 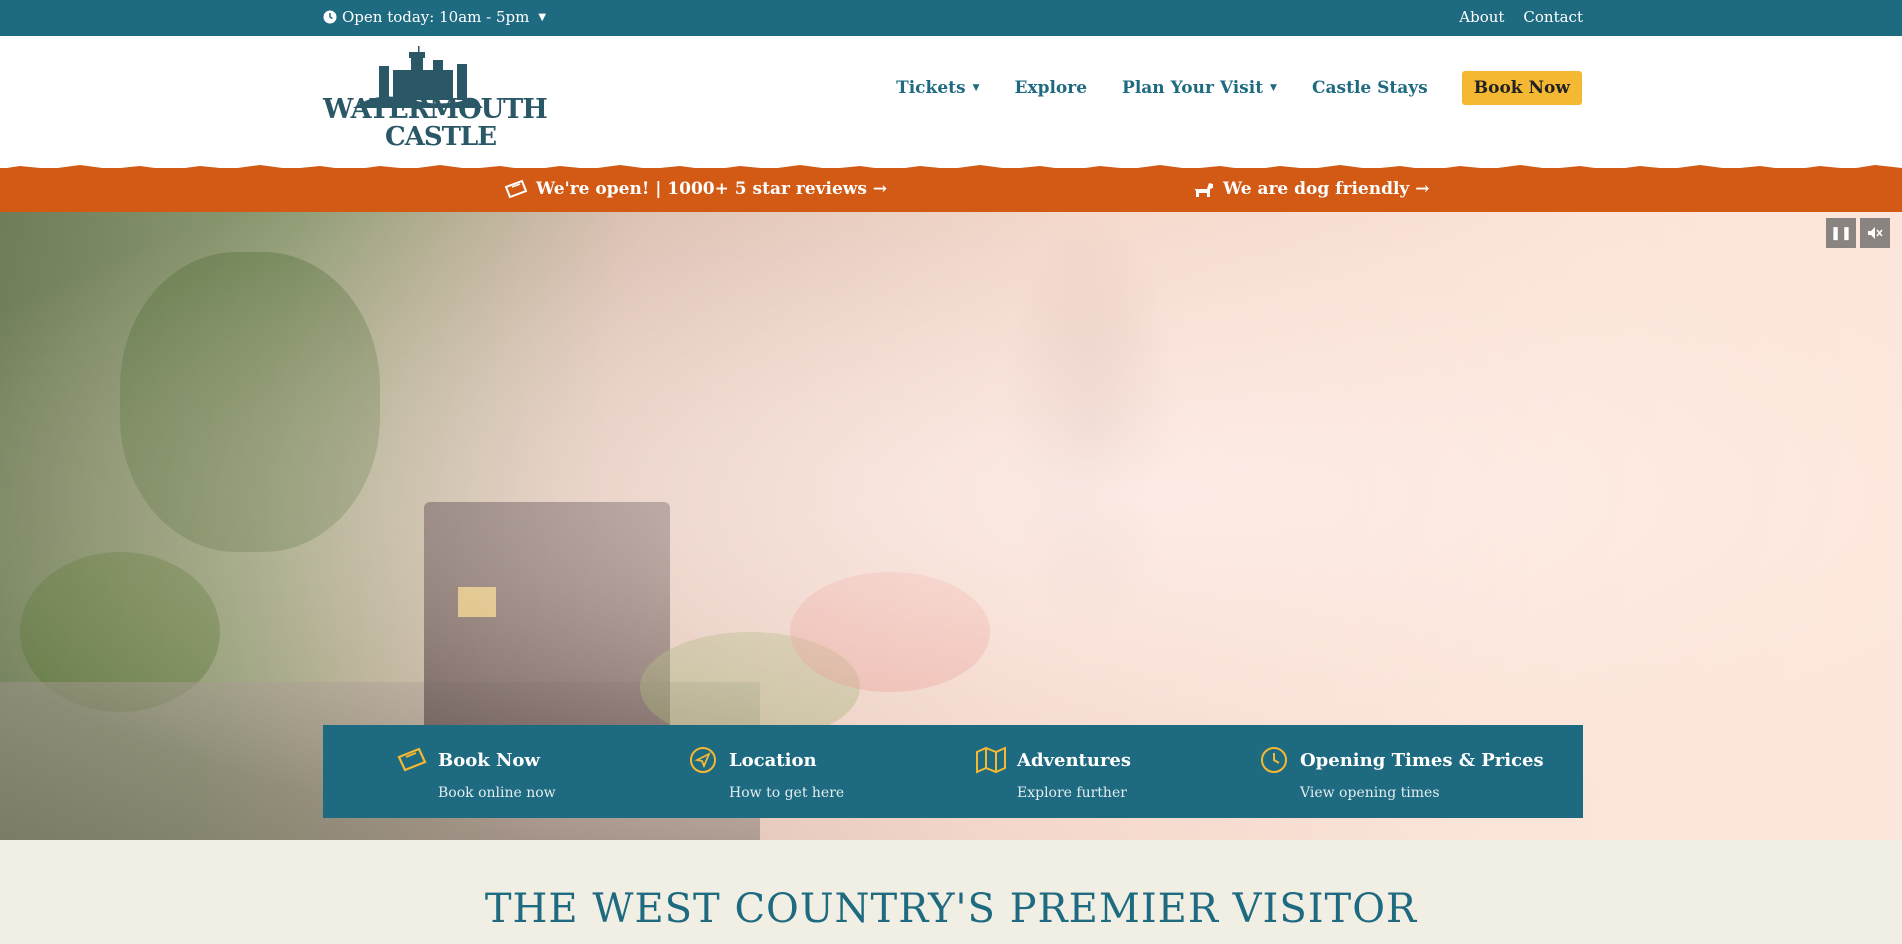 What do you see at coordinates (1481, 17) in the screenshot?
I see `about-link: About` at bounding box center [1481, 17].